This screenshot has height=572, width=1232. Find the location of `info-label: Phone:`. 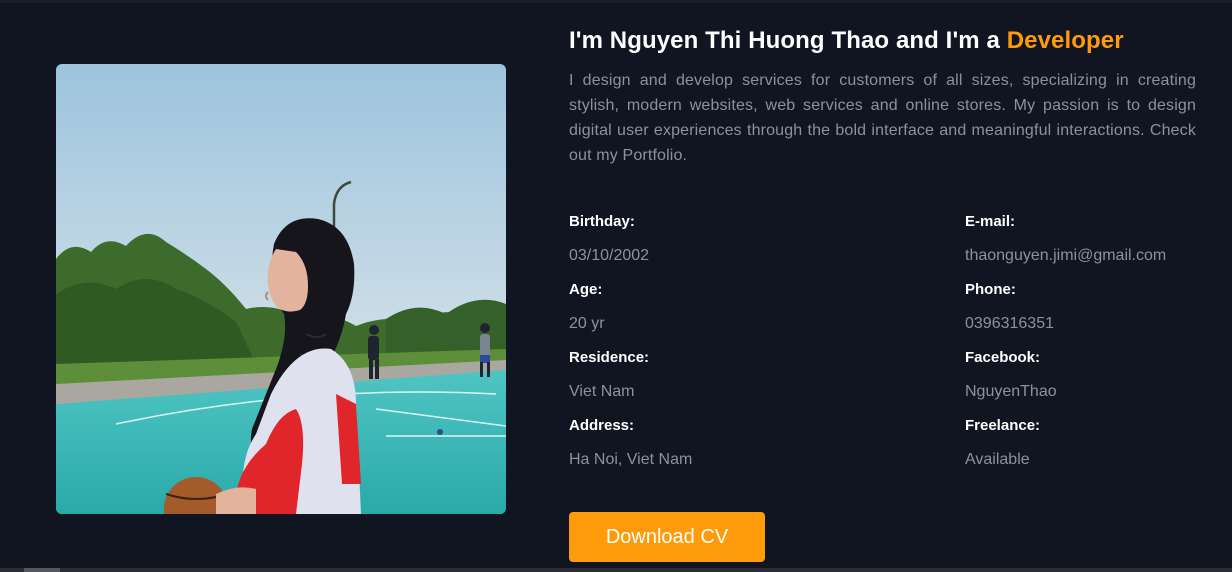

info-label: Phone: is located at coordinates (990, 289).